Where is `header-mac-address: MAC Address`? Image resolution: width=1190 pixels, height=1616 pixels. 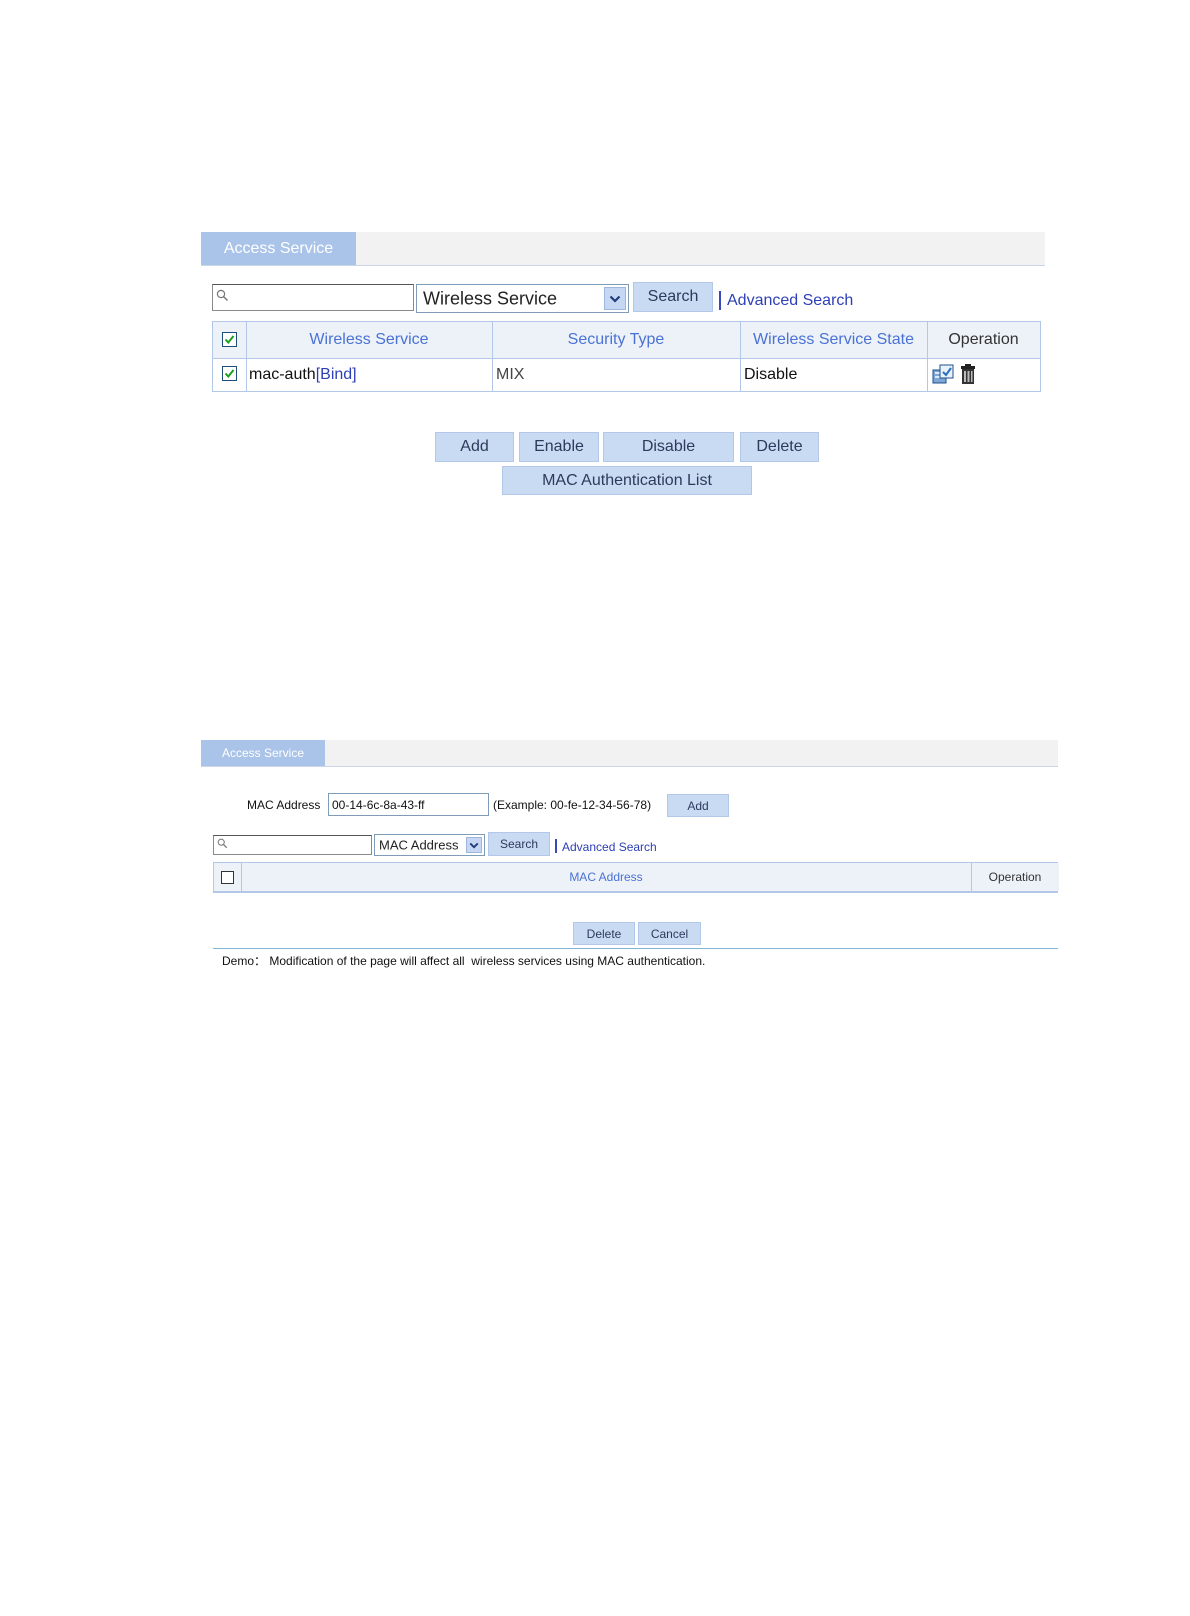
header-mac-address: MAC Address is located at coordinates (606, 877).